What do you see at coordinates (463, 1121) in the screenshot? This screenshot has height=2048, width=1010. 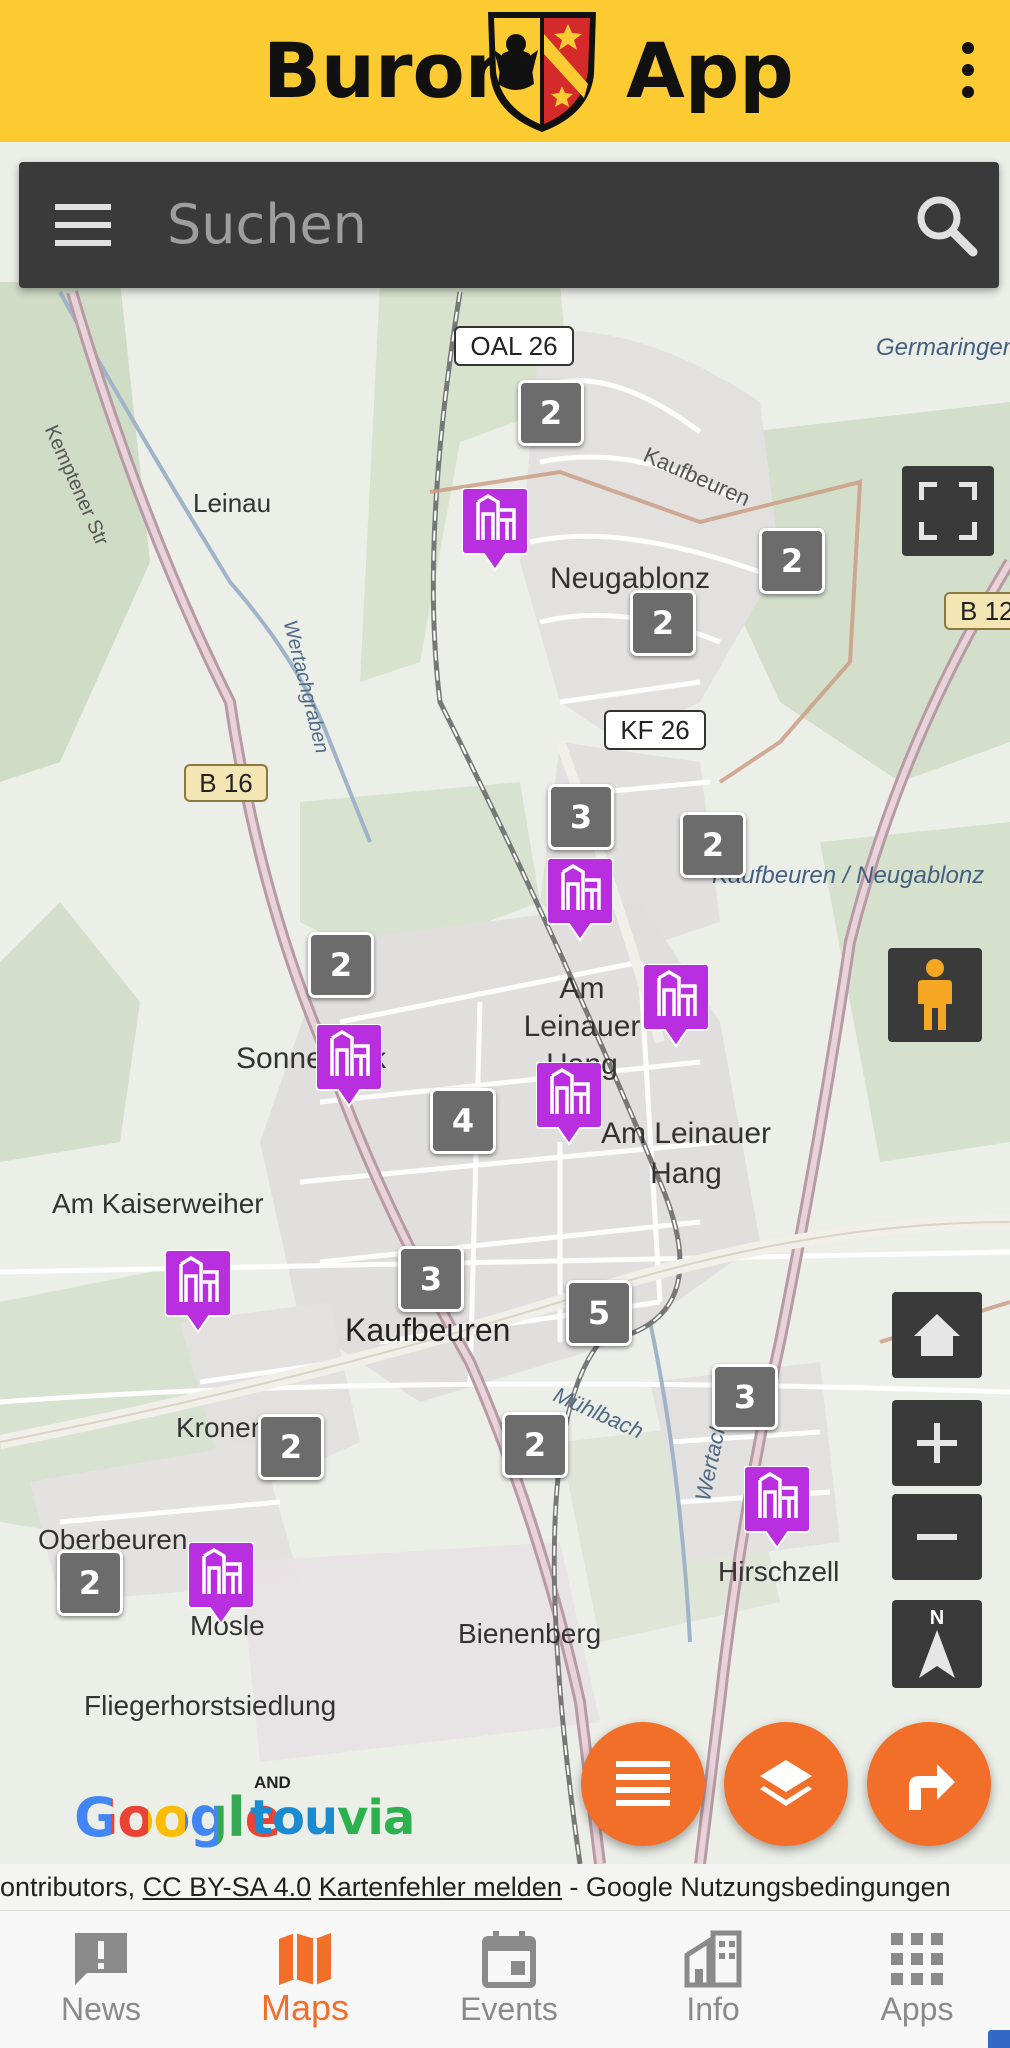 I see `cluster-marker: 4` at bounding box center [463, 1121].